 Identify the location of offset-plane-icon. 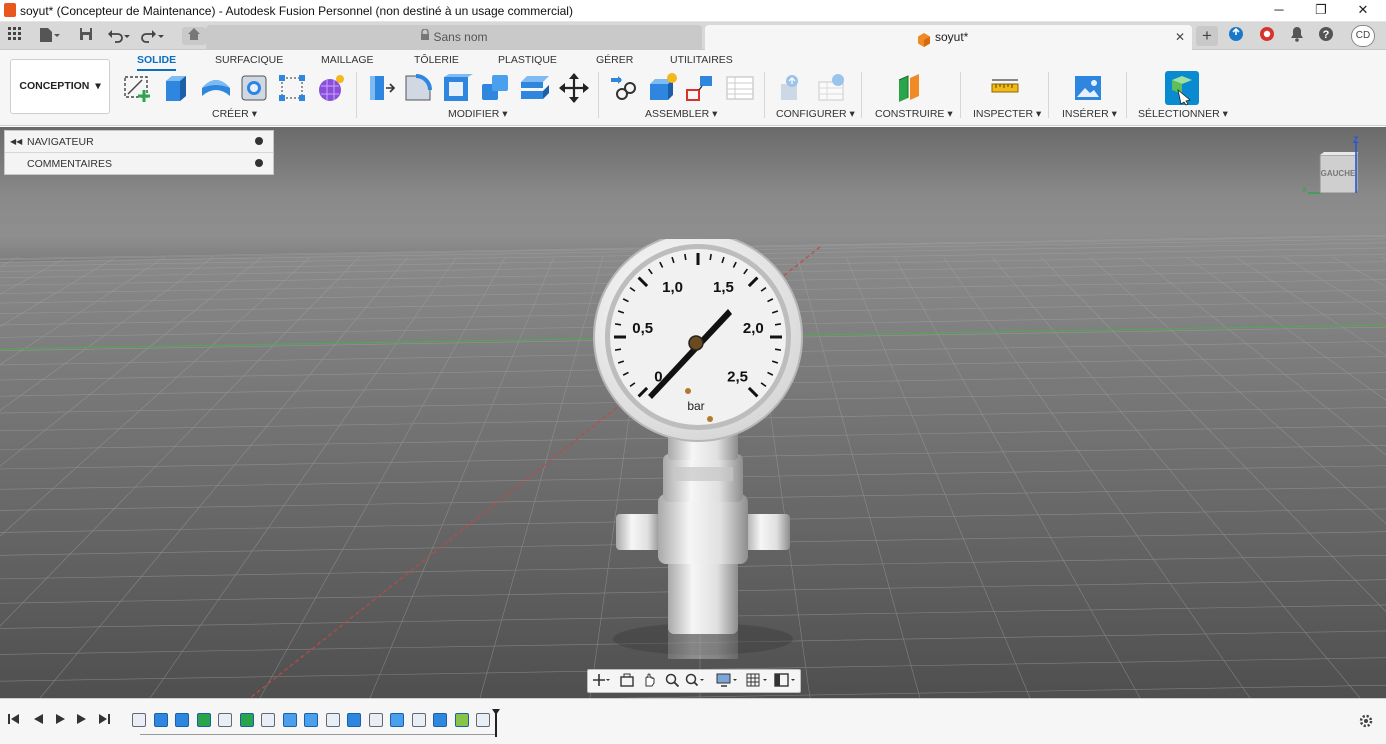
(911, 88).